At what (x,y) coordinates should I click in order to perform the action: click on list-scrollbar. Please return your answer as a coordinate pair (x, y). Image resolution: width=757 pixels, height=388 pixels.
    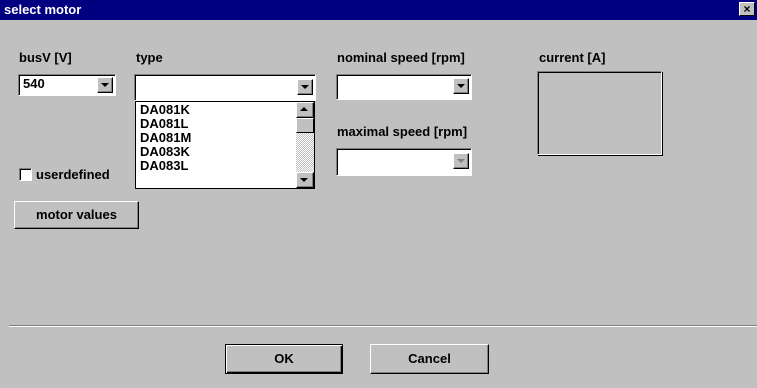
    Looking at the image, I should click on (305, 145).